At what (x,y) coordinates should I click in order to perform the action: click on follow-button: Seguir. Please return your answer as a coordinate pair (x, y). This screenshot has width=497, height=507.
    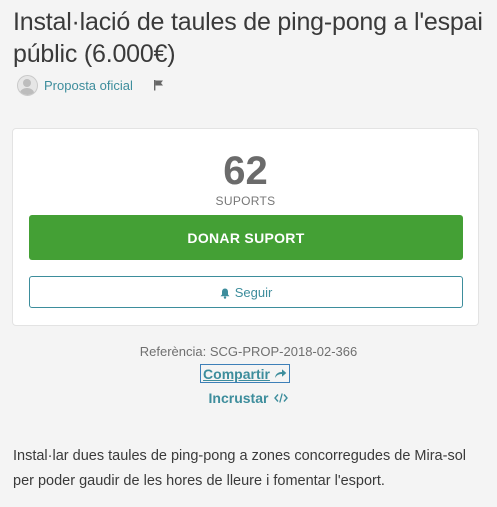
    Looking at the image, I should click on (246, 292).